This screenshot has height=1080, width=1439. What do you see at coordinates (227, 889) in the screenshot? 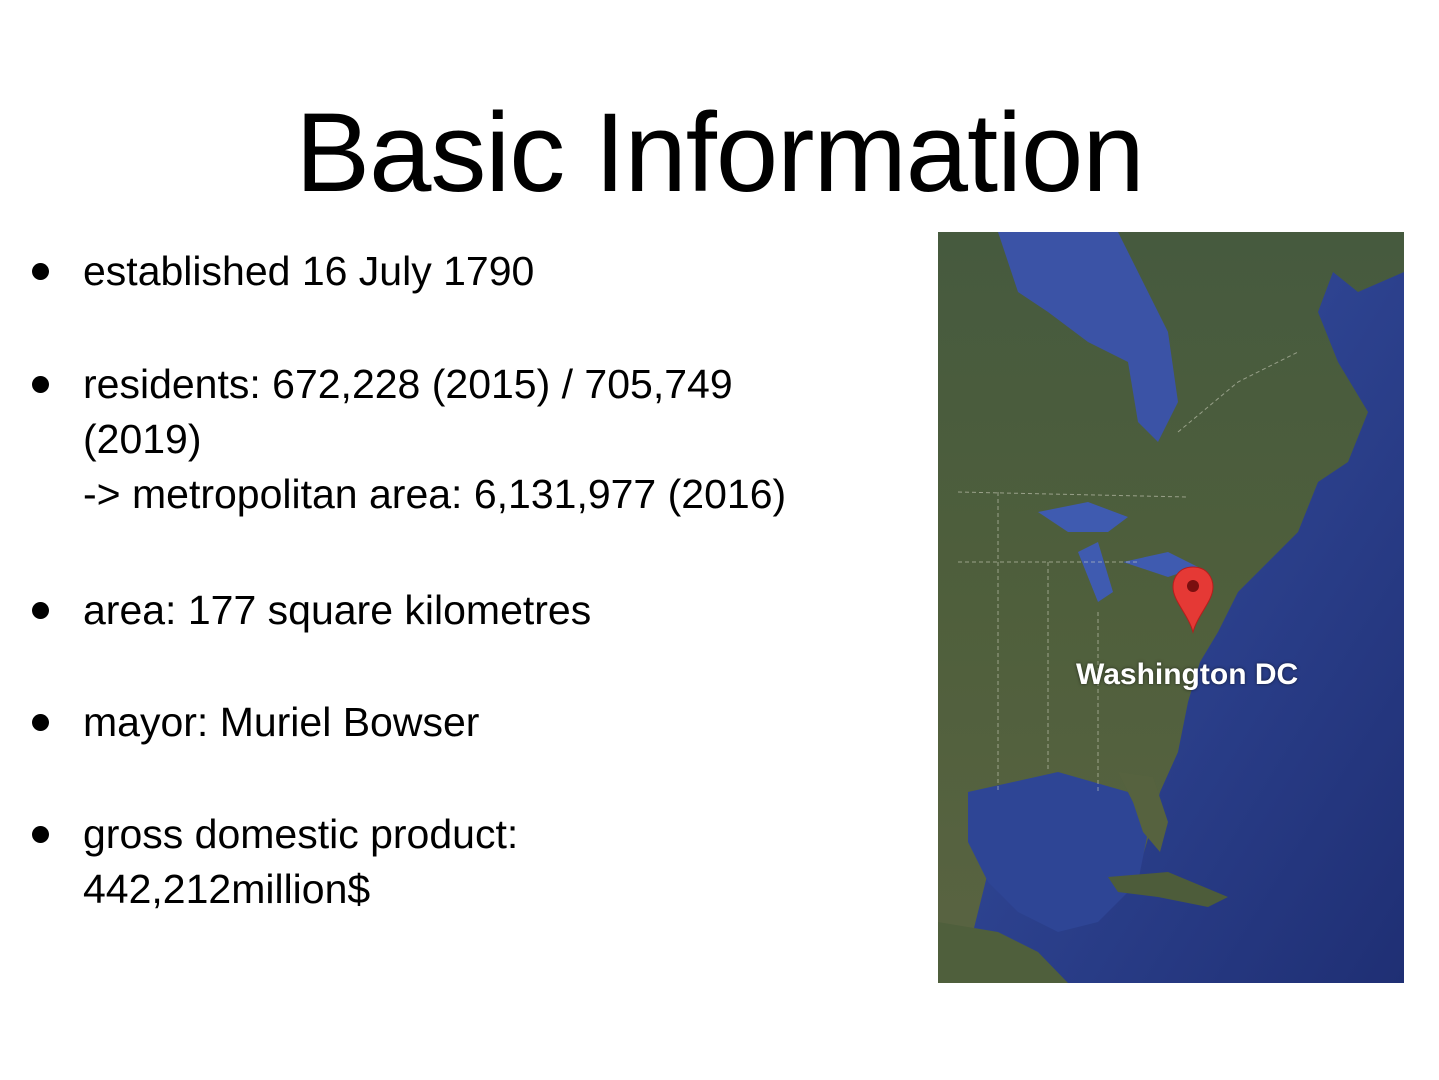
I see `bullet-text: 442,212million$` at bounding box center [227, 889].